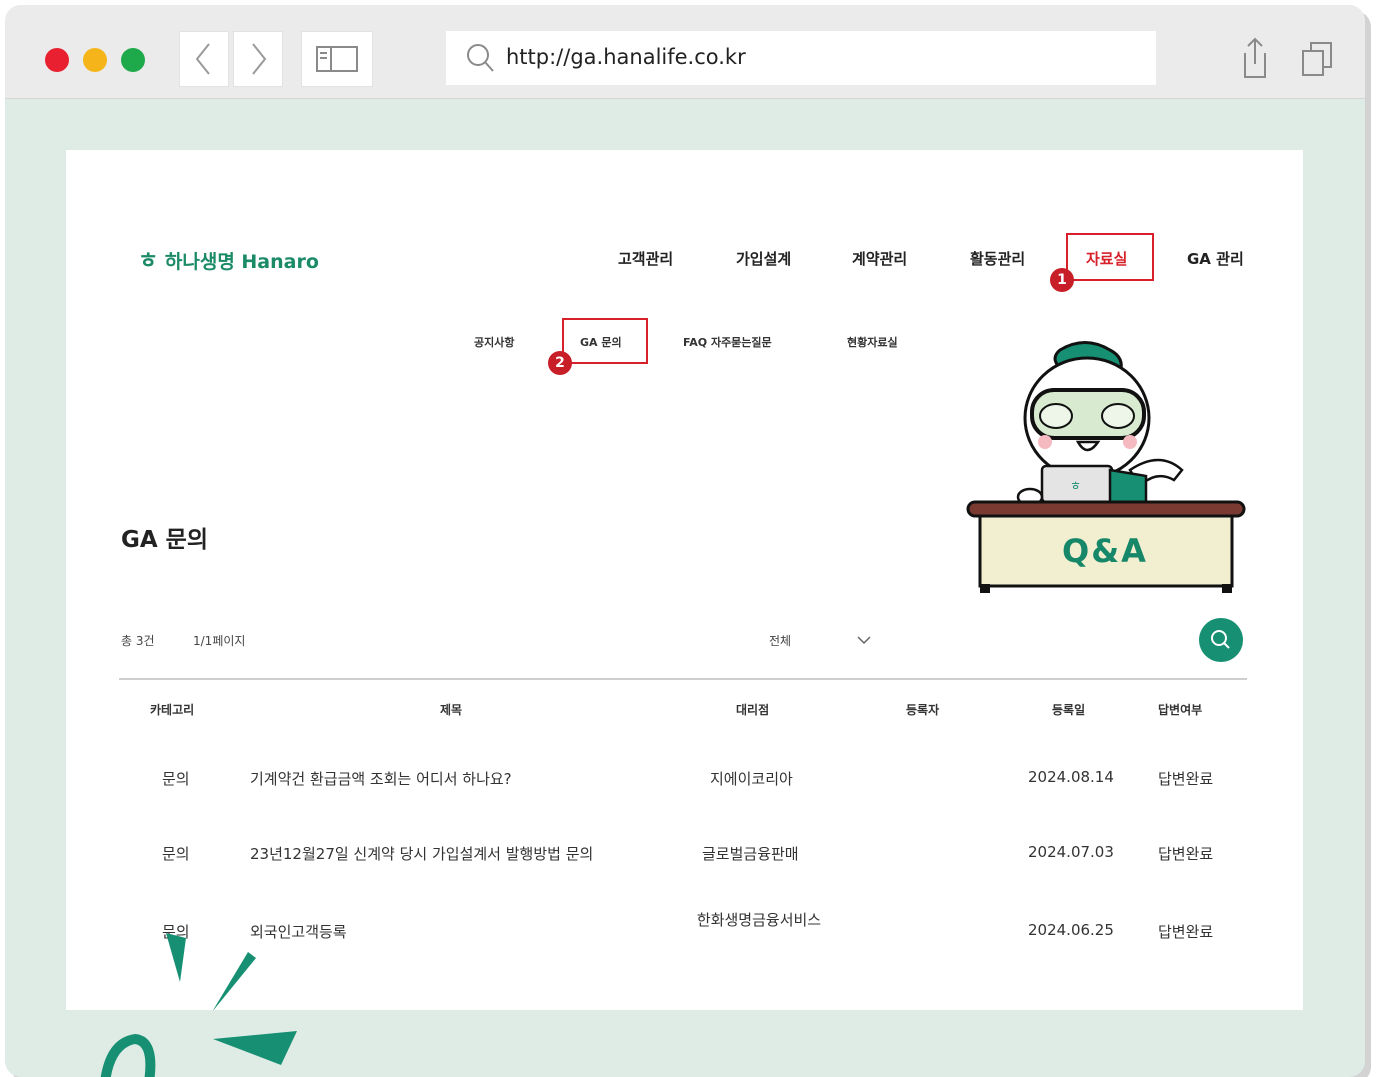 The width and height of the screenshot is (1381, 1077). What do you see at coordinates (560, 363) in the screenshot?
I see `step-marker-2: 2` at bounding box center [560, 363].